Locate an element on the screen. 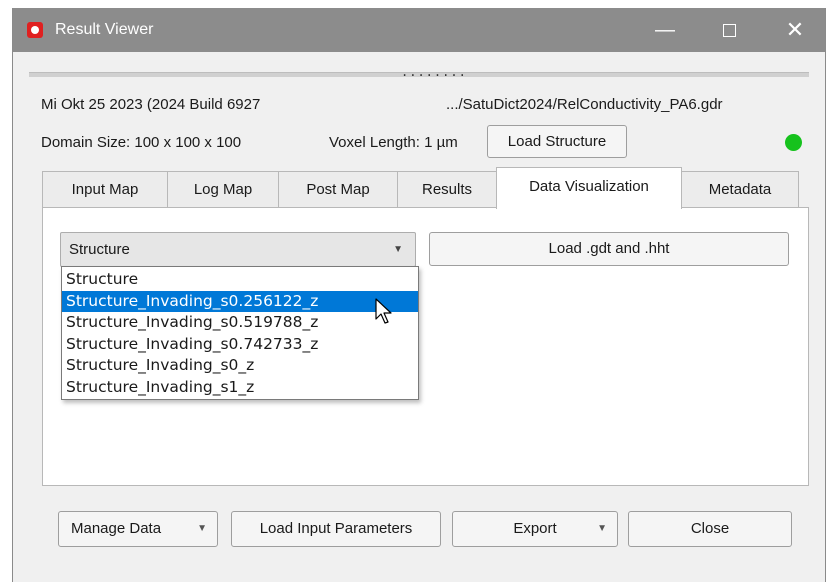 The image size is (826, 582). minimize-button: — is located at coordinates (665, 30).